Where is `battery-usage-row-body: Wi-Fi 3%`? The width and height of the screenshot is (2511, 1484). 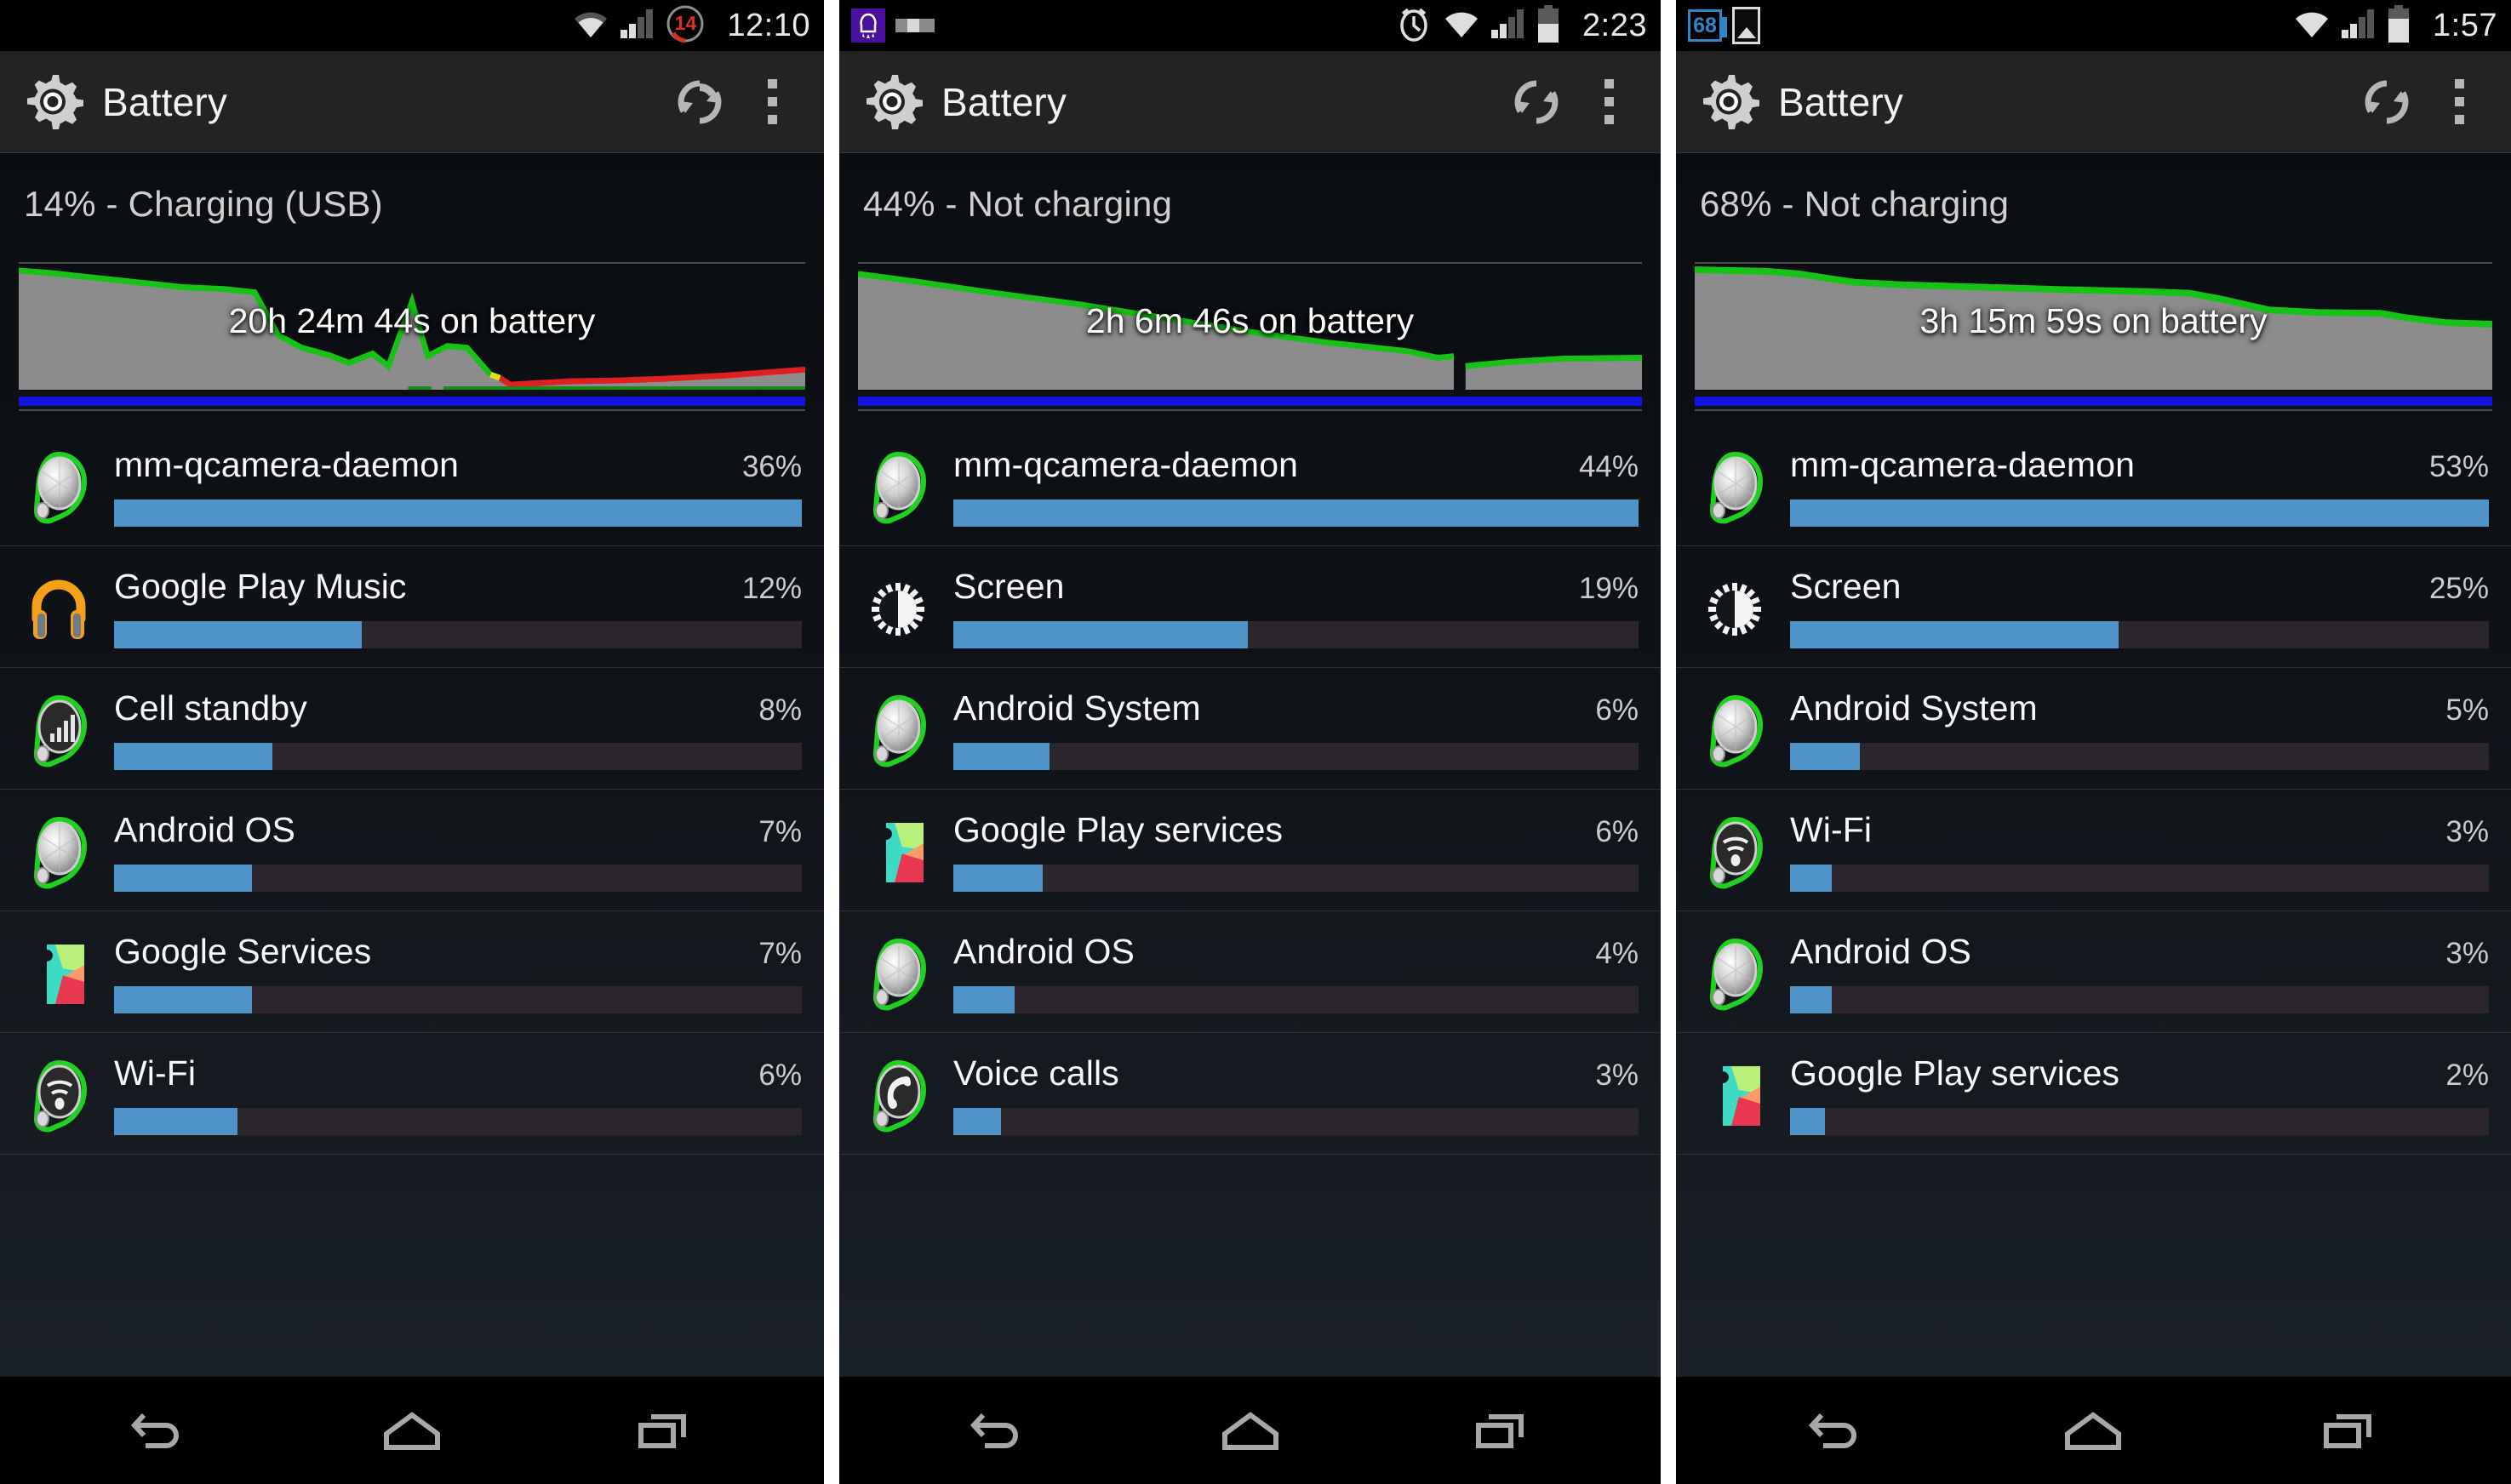
battery-usage-row-body: Wi-Fi 3% is located at coordinates (2139, 851).